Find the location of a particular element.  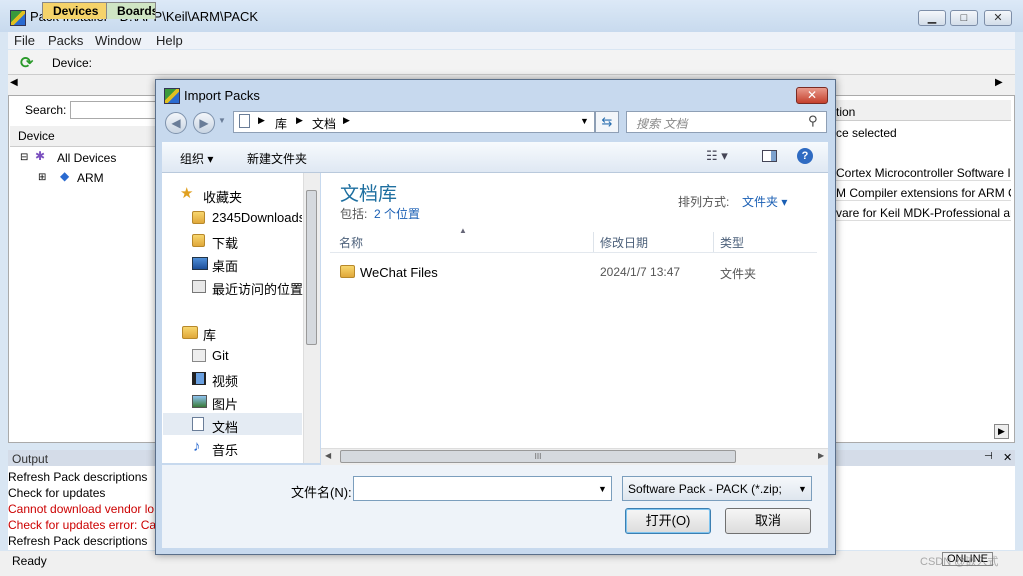

tab-boards: Boards is located at coordinates (131, 10).